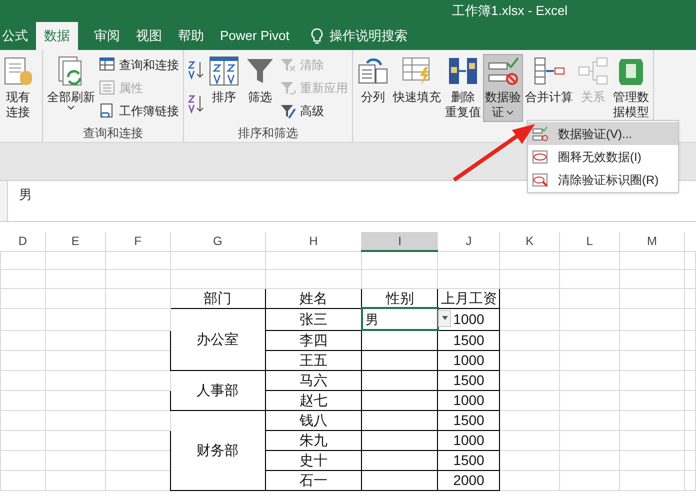 The width and height of the screenshot is (696, 500). What do you see at coordinates (313, 480) in the screenshot?
I see `table-cell: 石一` at bounding box center [313, 480].